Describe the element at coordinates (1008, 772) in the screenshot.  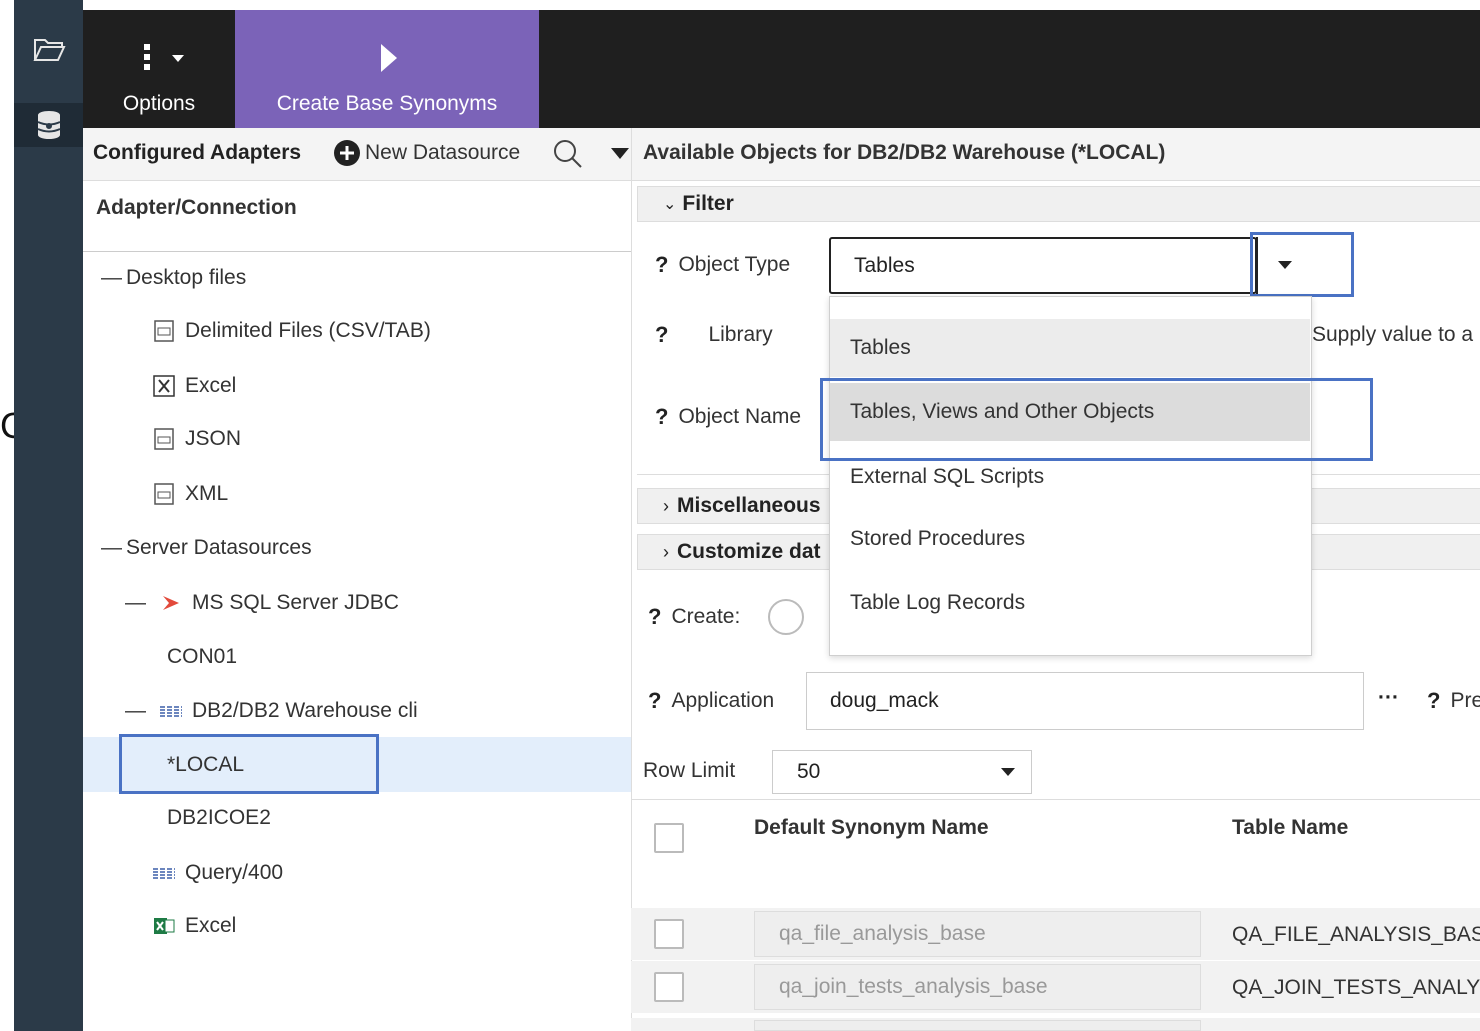
I see `caret-down-icon` at that location.